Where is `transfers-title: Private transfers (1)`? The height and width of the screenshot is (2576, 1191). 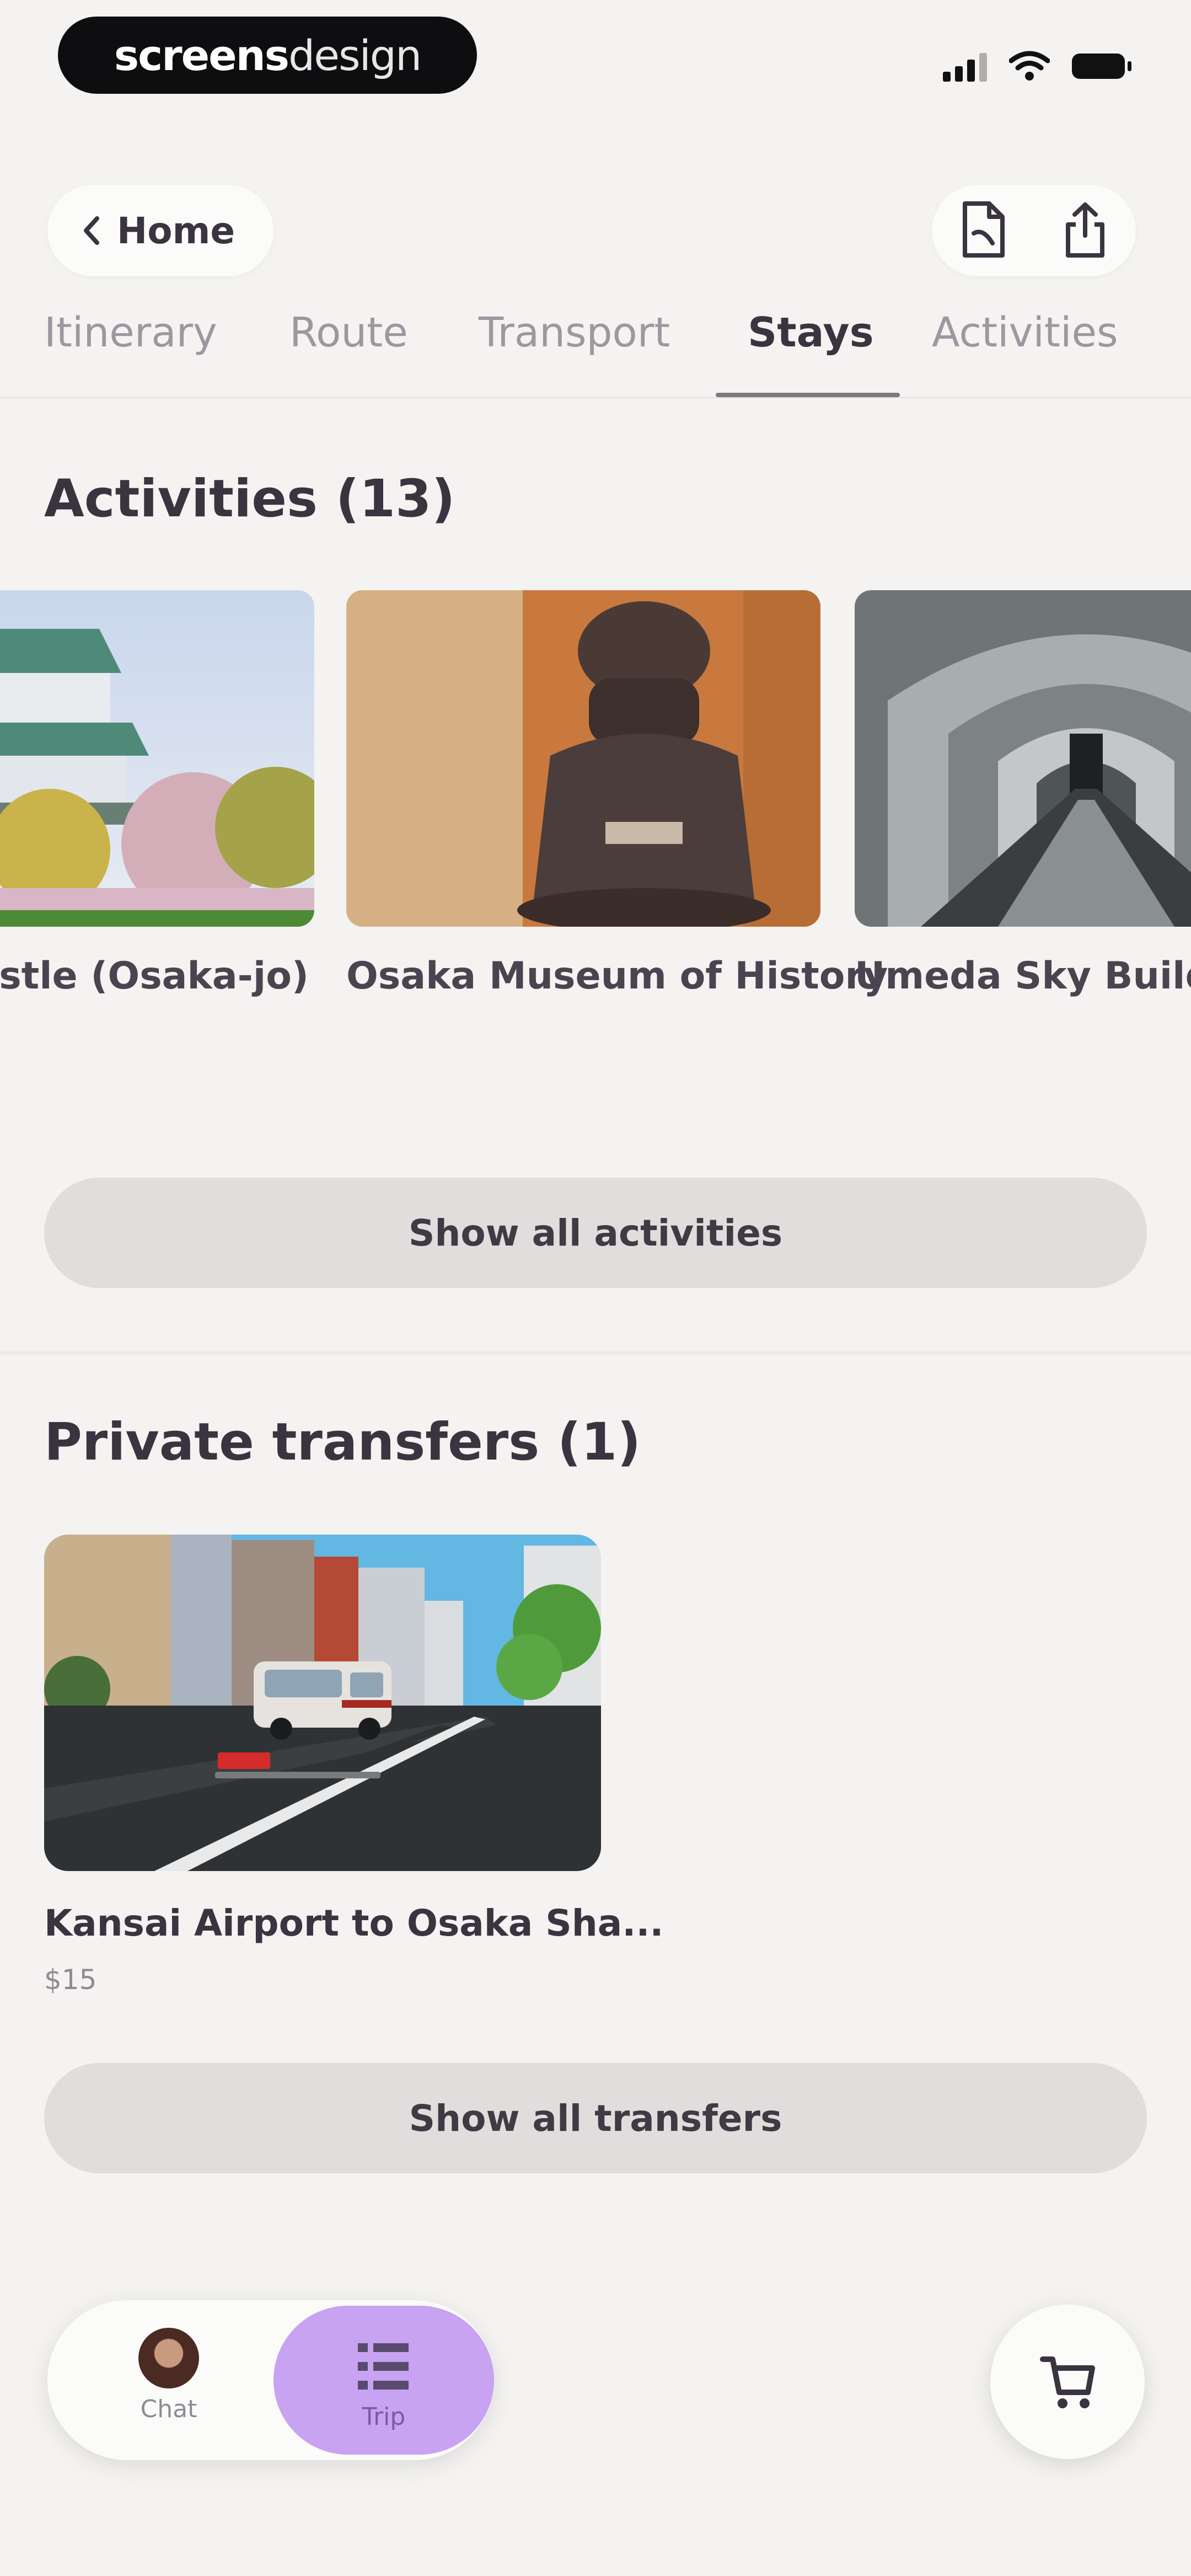
transfers-title: Private transfers (1) is located at coordinates (342, 1442).